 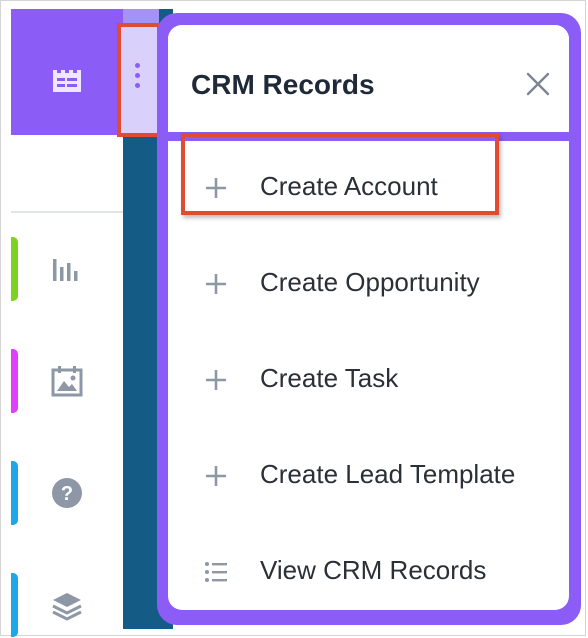 I want to click on menu-header-bar, so click(x=368, y=136).